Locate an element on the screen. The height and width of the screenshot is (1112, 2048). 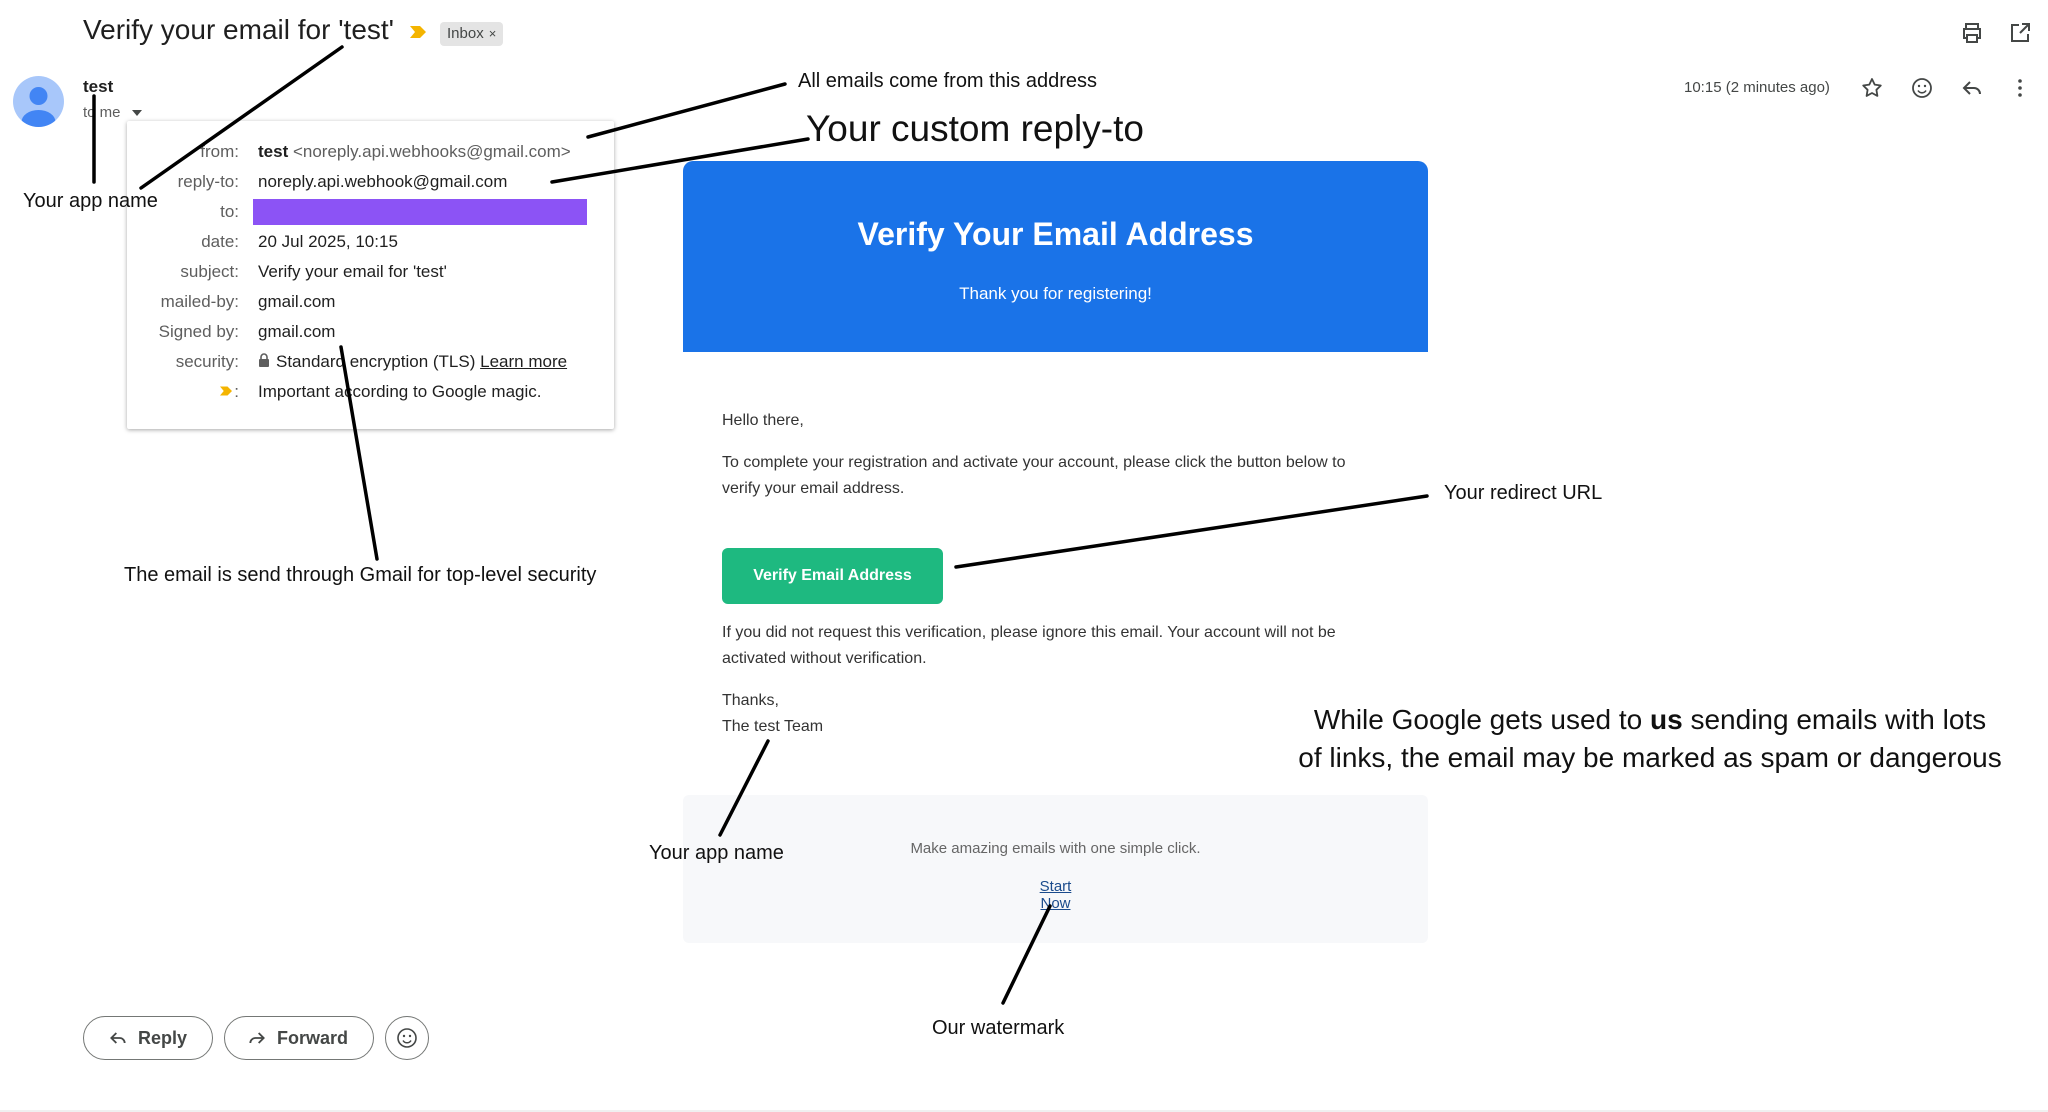
detail-label-to: to: is located at coordinates (229, 211).